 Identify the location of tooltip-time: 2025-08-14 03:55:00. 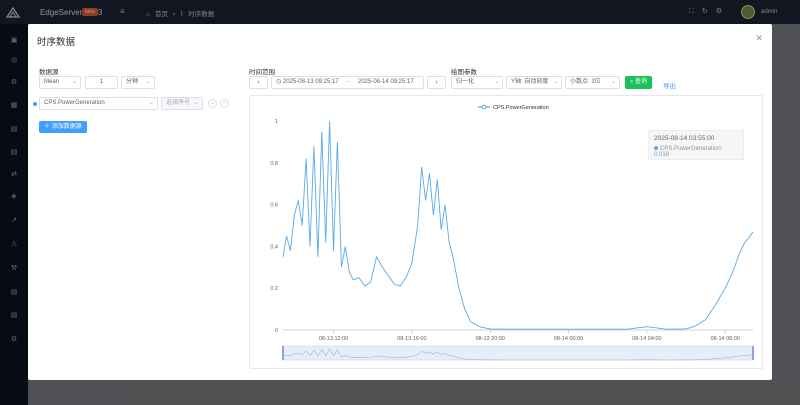
(684, 138).